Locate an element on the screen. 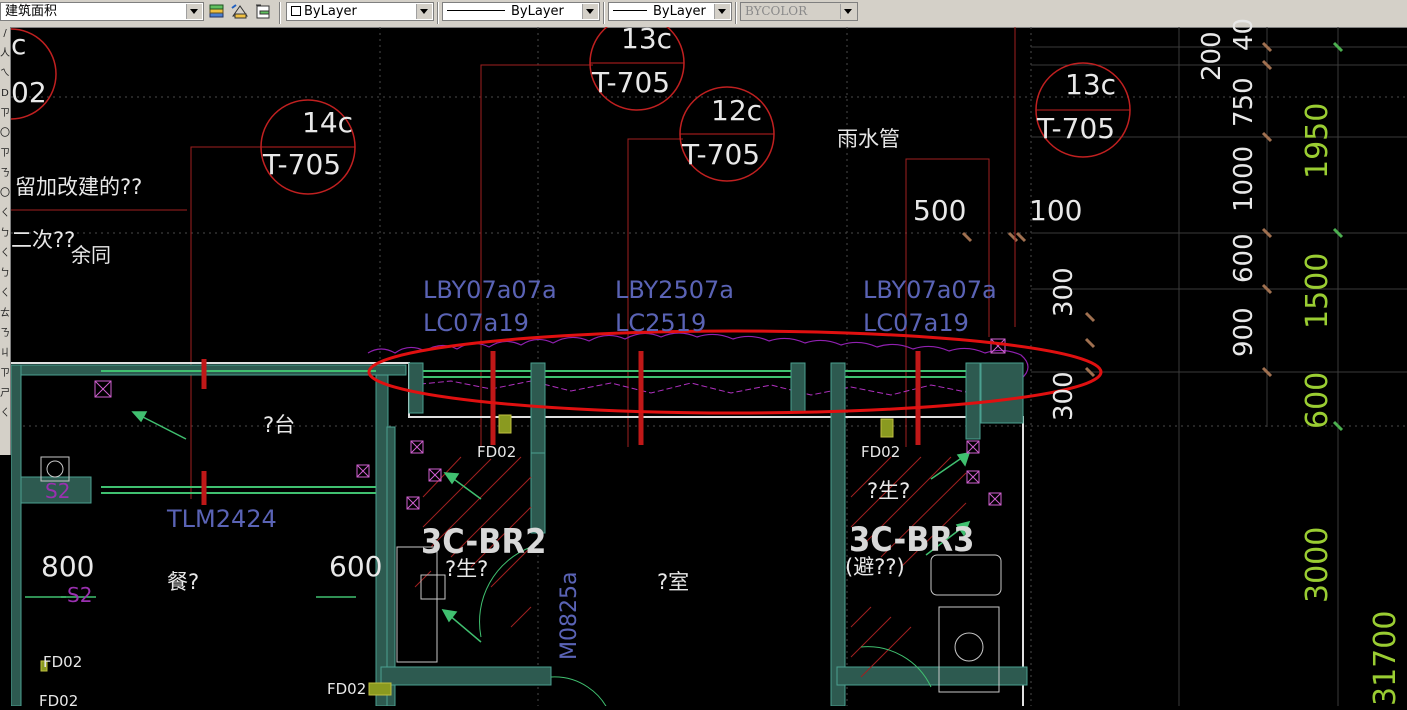 The image size is (1407, 710). section-tag-left-sheet: 02 is located at coordinates (29, 92).